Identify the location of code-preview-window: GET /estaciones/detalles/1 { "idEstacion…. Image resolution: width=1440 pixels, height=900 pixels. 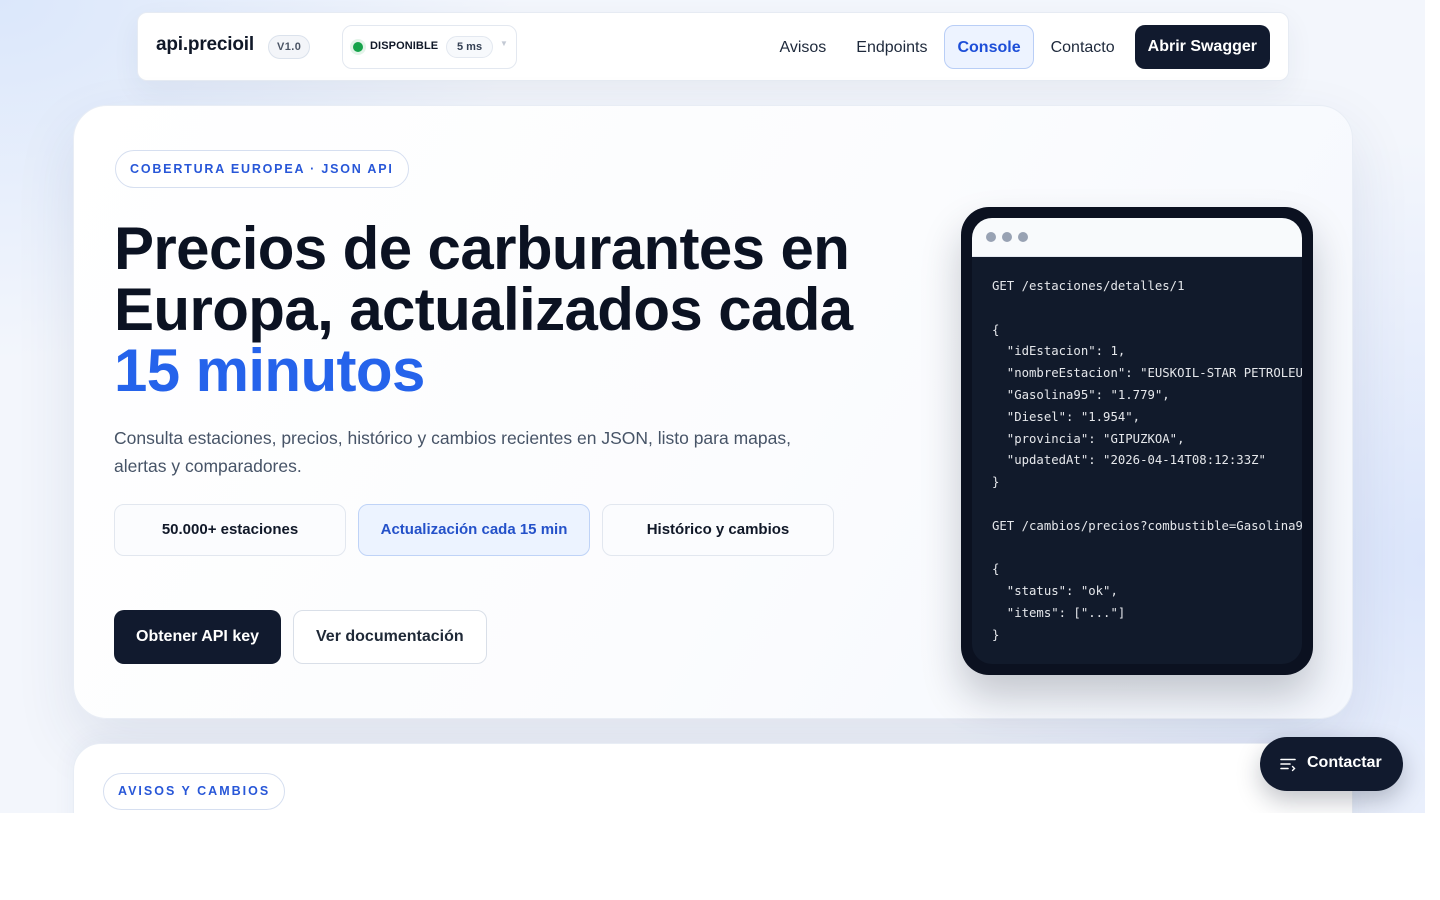
(1137, 441).